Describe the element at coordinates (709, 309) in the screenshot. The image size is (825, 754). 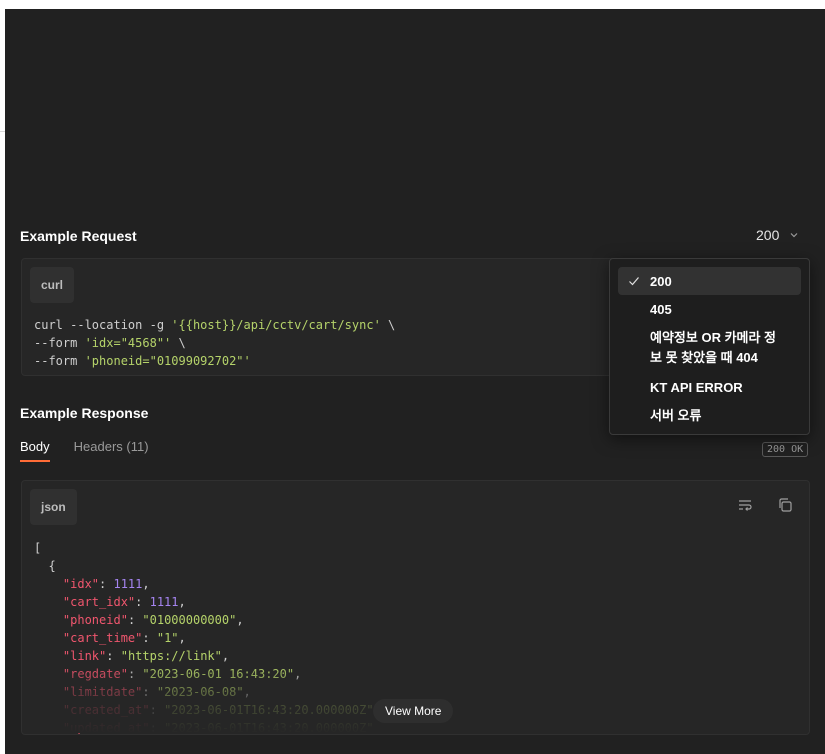
I see `dropdown-item-405: 405` at that location.